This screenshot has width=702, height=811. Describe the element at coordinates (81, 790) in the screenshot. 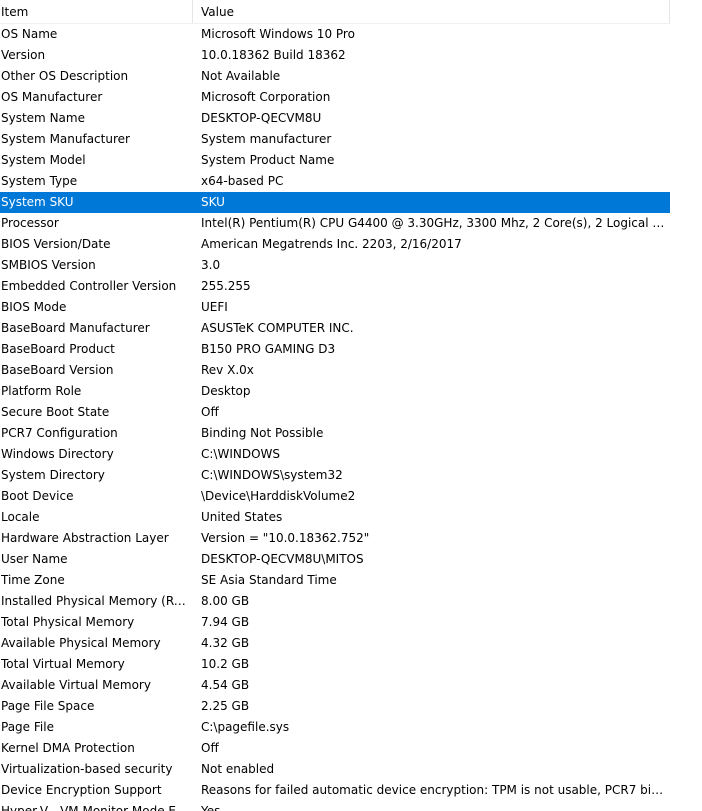

I see `row-item-label: Device Encryption Support` at that location.